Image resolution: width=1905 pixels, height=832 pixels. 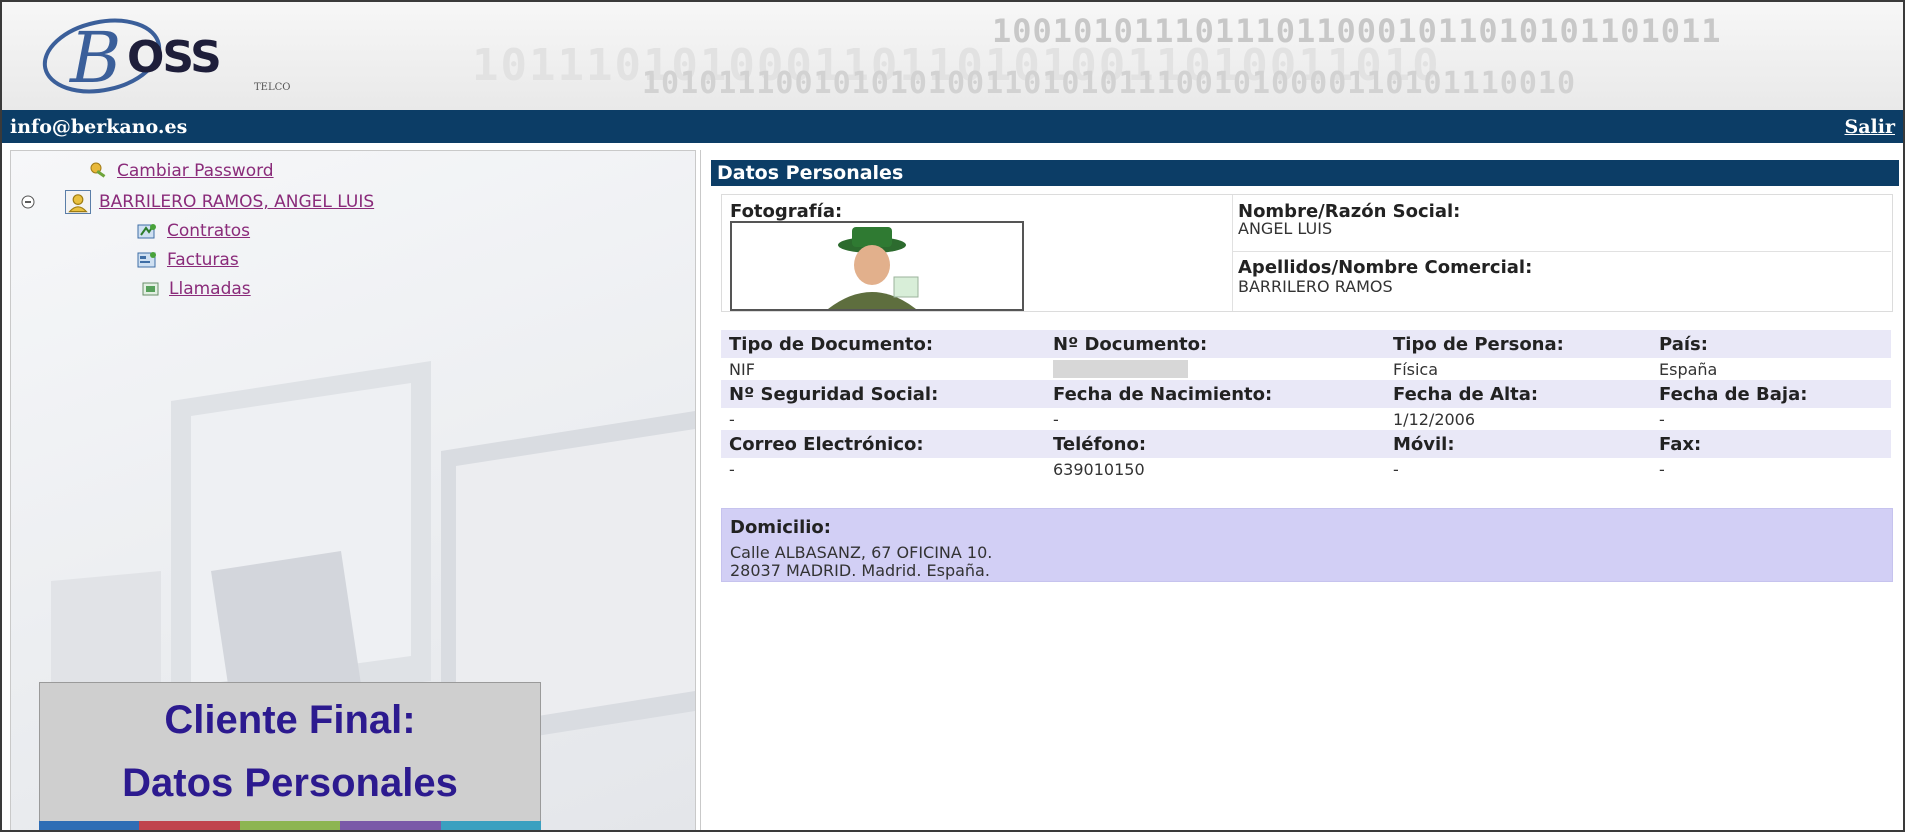 I want to click on doc-number-redacted, so click(x=1120, y=369).